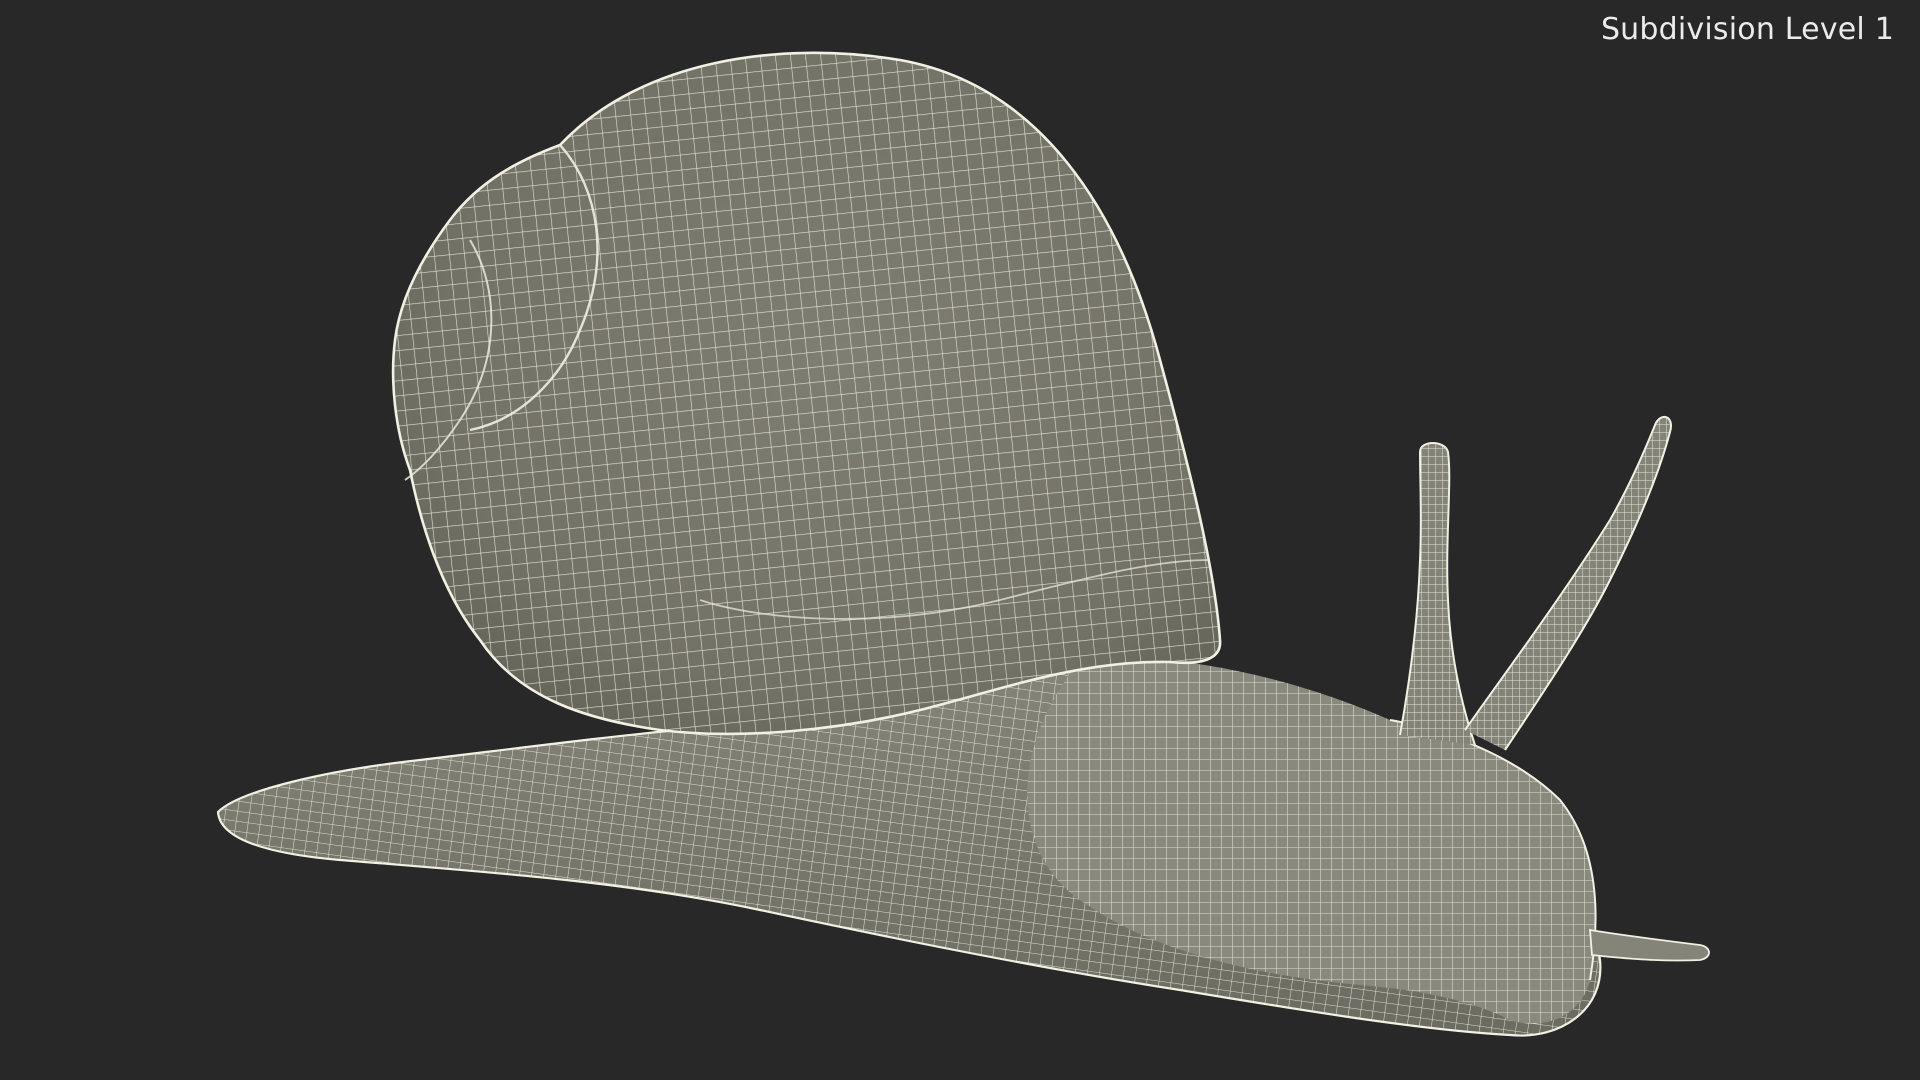 The width and height of the screenshot is (1920, 1080). What do you see at coordinates (1747, 29) in the screenshot?
I see `subdivision-level-label: Subdivision Level 1` at bounding box center [1747, 29].